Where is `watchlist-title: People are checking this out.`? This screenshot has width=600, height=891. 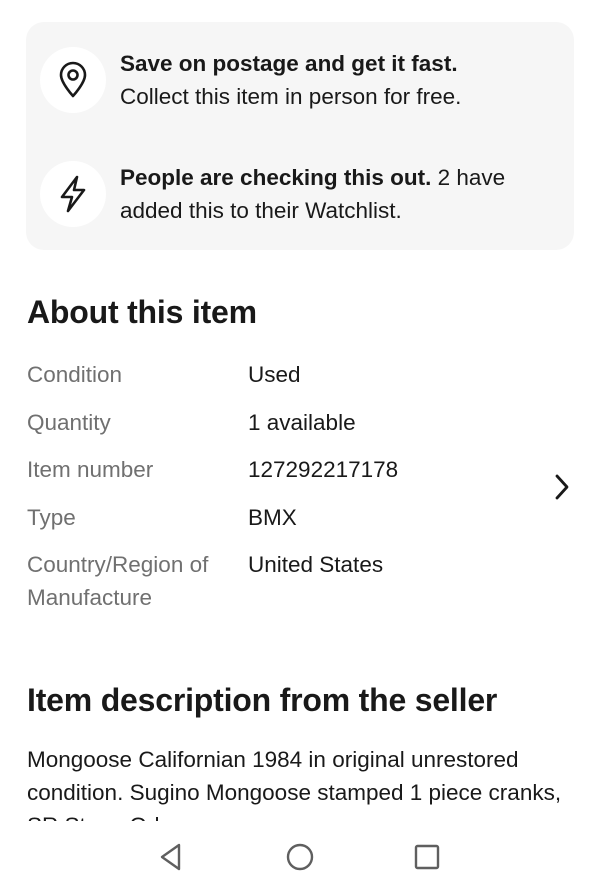
watchlist-title: People are checking this out. is located at coordinates (276, 177).